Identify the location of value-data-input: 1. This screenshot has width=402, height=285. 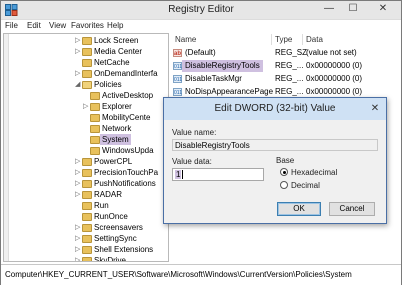
(218, 174).